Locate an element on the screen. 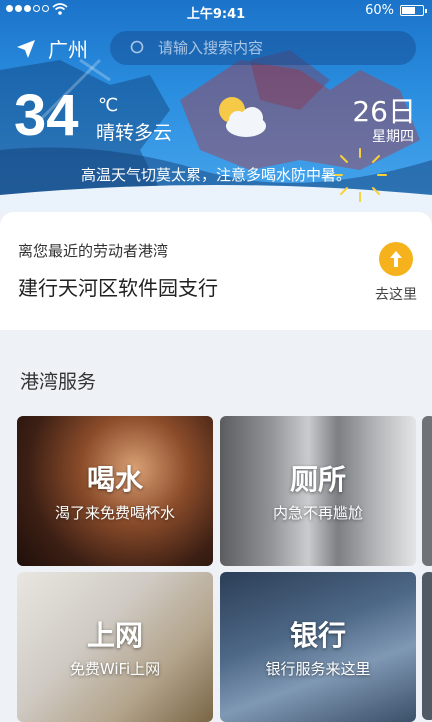 Image resolution: width=432 pixels, height=722 pixels. service-tile-partial is located at coordinates (427, 491).